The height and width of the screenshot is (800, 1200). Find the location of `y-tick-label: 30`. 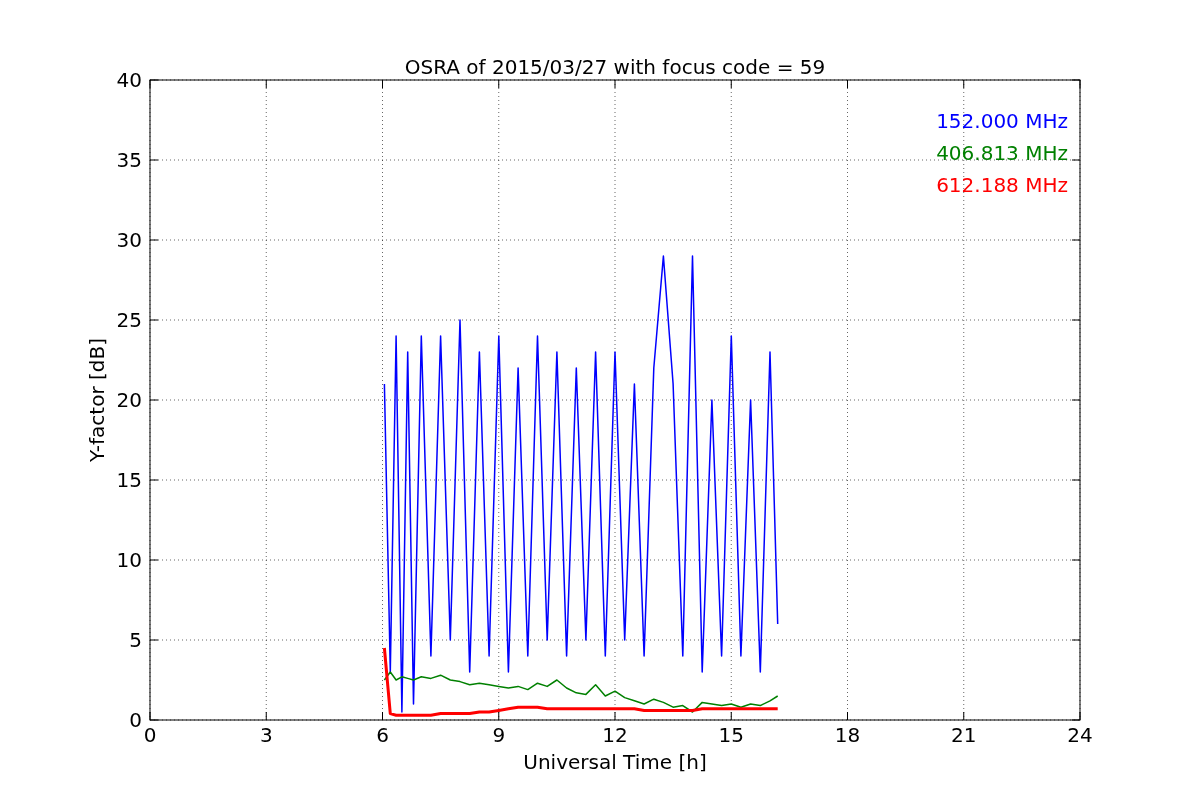

y-tick-label: 30 is located at coordinates (129, 240).